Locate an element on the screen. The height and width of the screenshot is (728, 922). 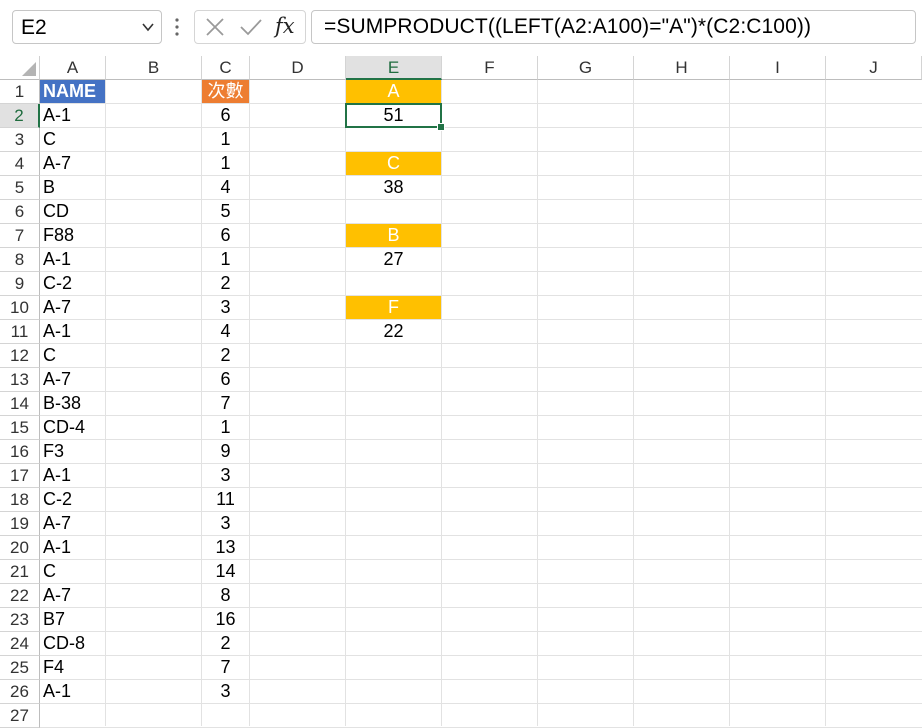
name-cell: C-2 is located at coordinates (72, 499).